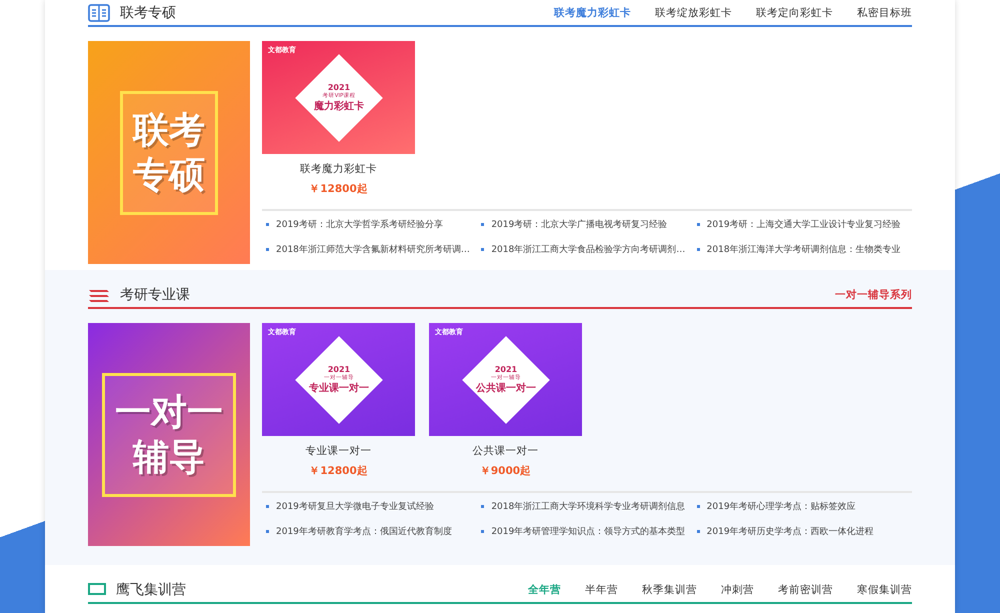 The image size is (1000, 613). Describe the element at coordinates (374, 531) in the screenshot. I see `article-link: 2019年考研教育学考点：俄国近代教育制度` at that location.